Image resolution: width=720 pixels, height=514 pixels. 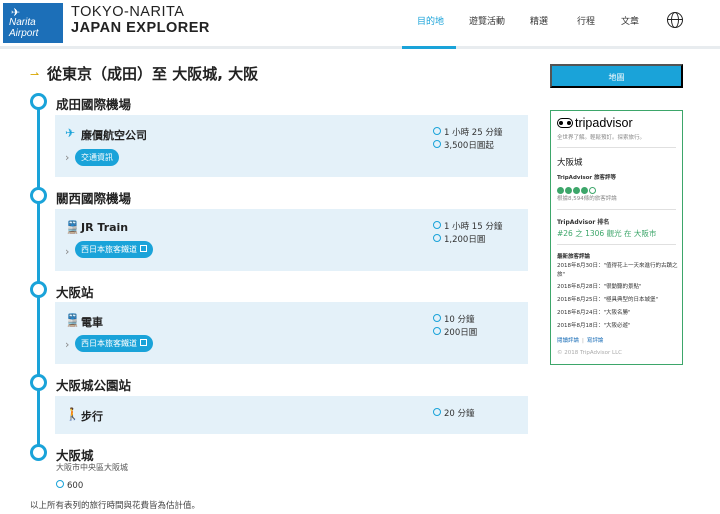 What do you see at coordinates (617, 271) in the screenshot?
I see `recent-review-item: 2018年8月30日："值得花上一天來進行的古蹟之旅"` at bounding box center [617, 271].